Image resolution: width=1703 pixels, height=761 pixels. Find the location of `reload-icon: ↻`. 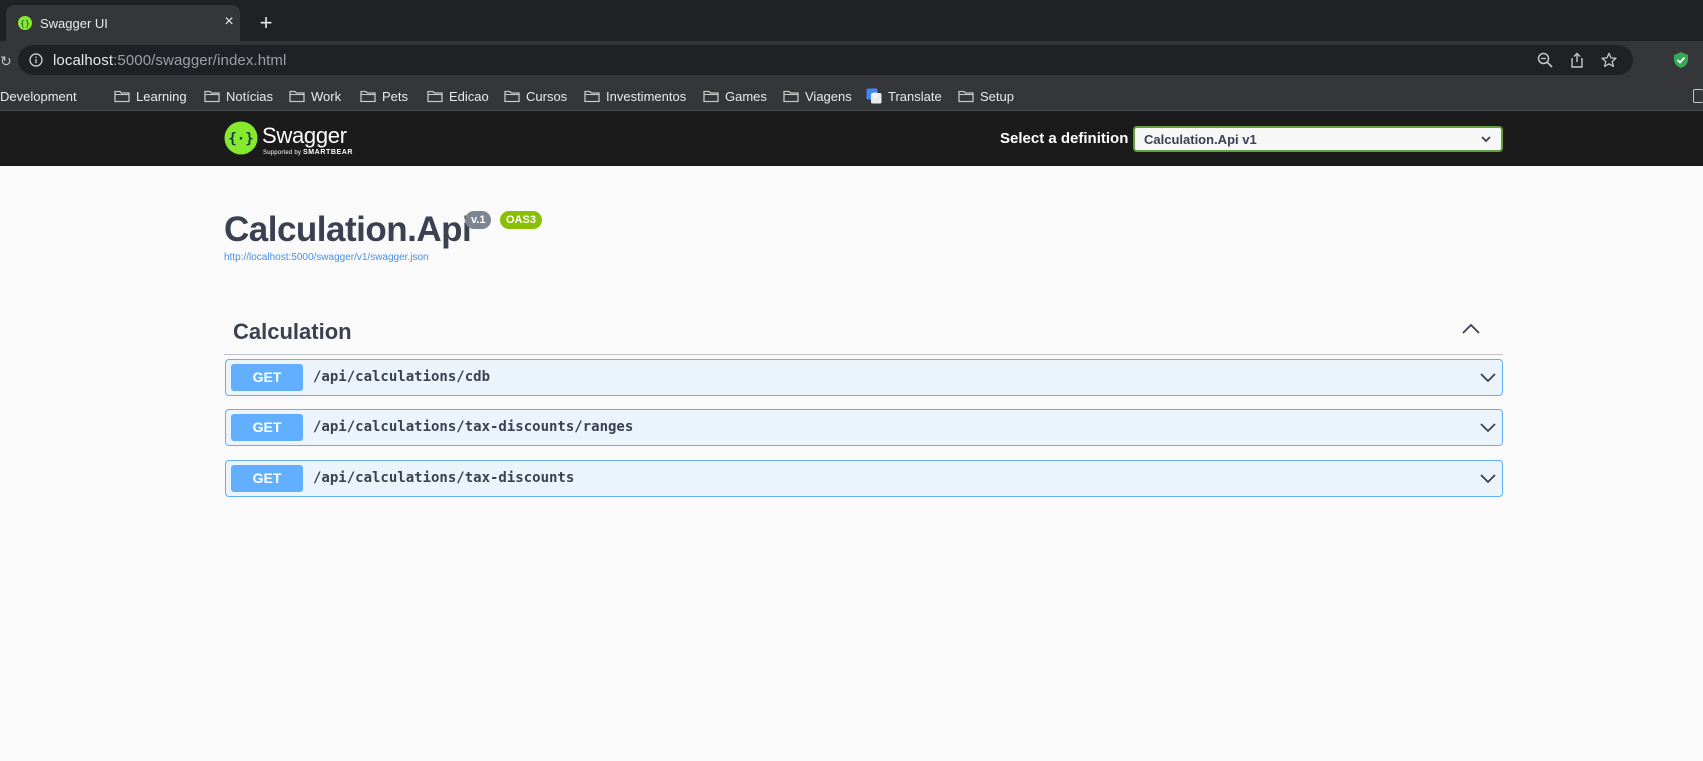

reload-icon: ↻ is located at coordinates (6, 61).